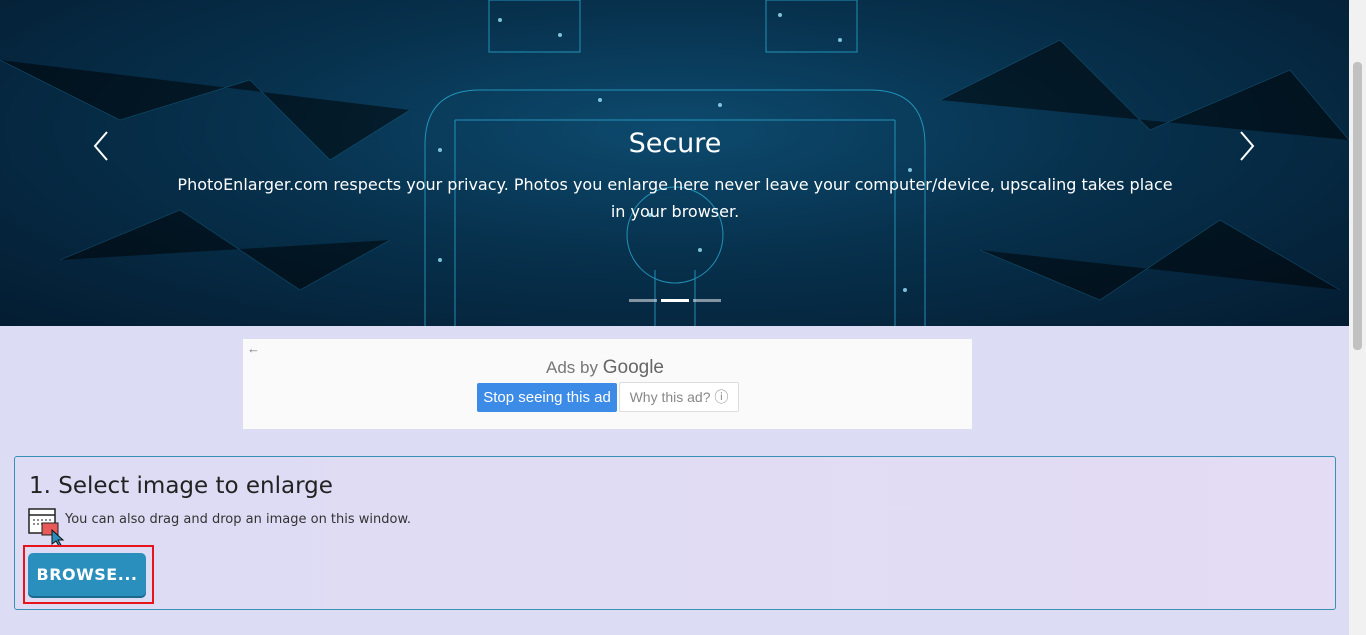  I want to click on ads-by-google-label: Ads by Google, so click(605, 368).